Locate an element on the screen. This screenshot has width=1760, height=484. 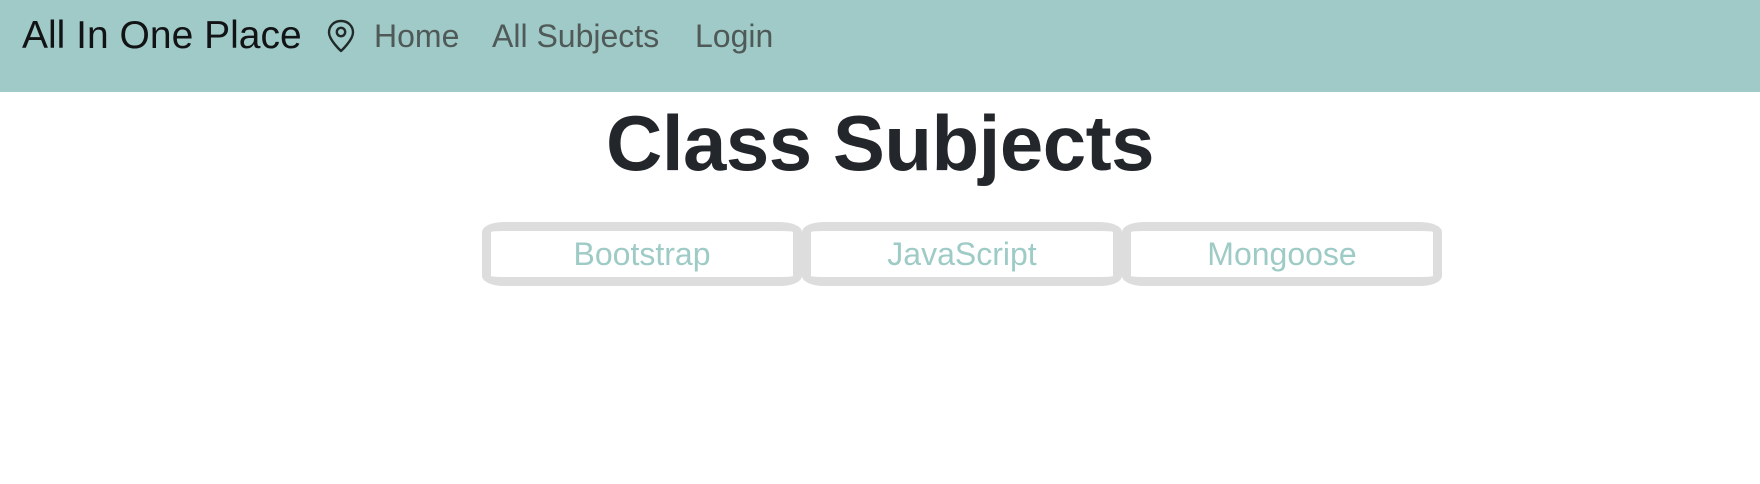
page-title: Class Subjects is located at coordinates (880, 143).